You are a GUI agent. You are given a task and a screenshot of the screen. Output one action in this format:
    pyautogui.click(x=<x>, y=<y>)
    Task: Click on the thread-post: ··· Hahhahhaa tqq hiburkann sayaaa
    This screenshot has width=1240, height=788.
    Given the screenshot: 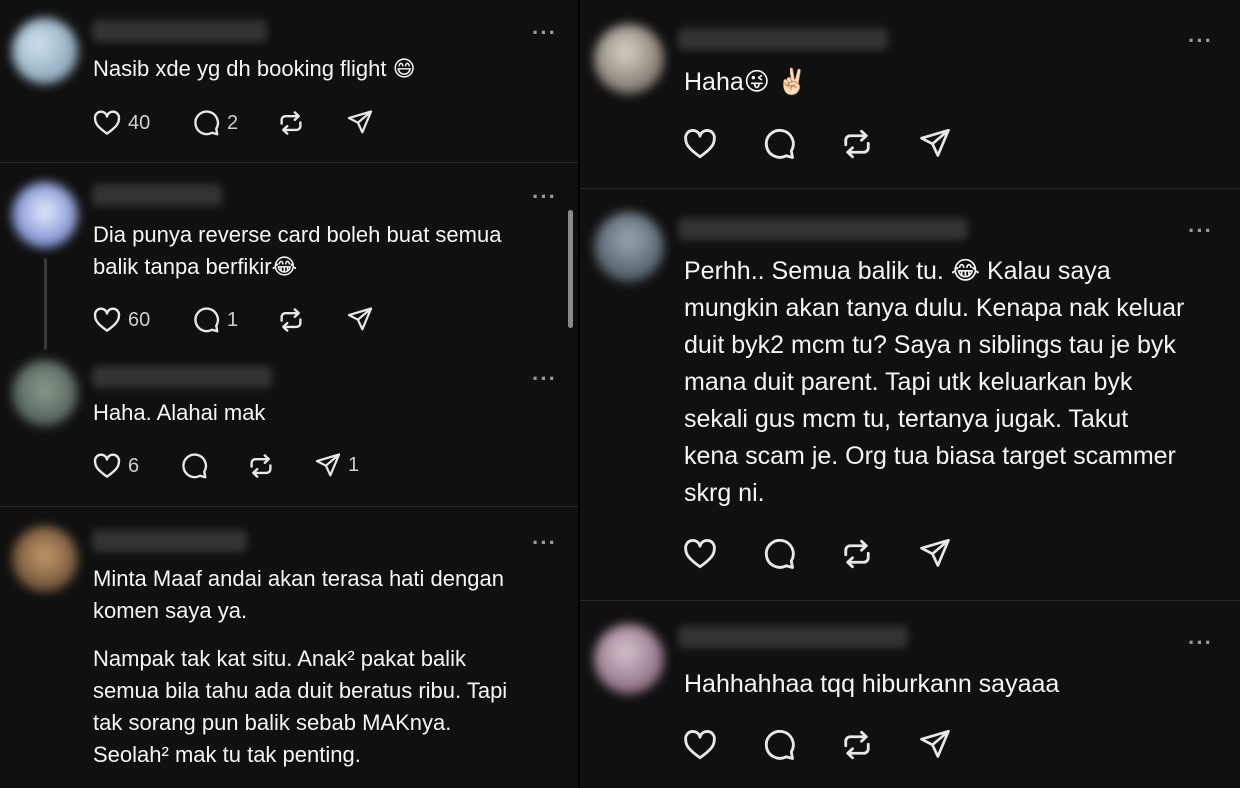 What is the action you would take?
    pyautogui.click(x=910, y=694)
    